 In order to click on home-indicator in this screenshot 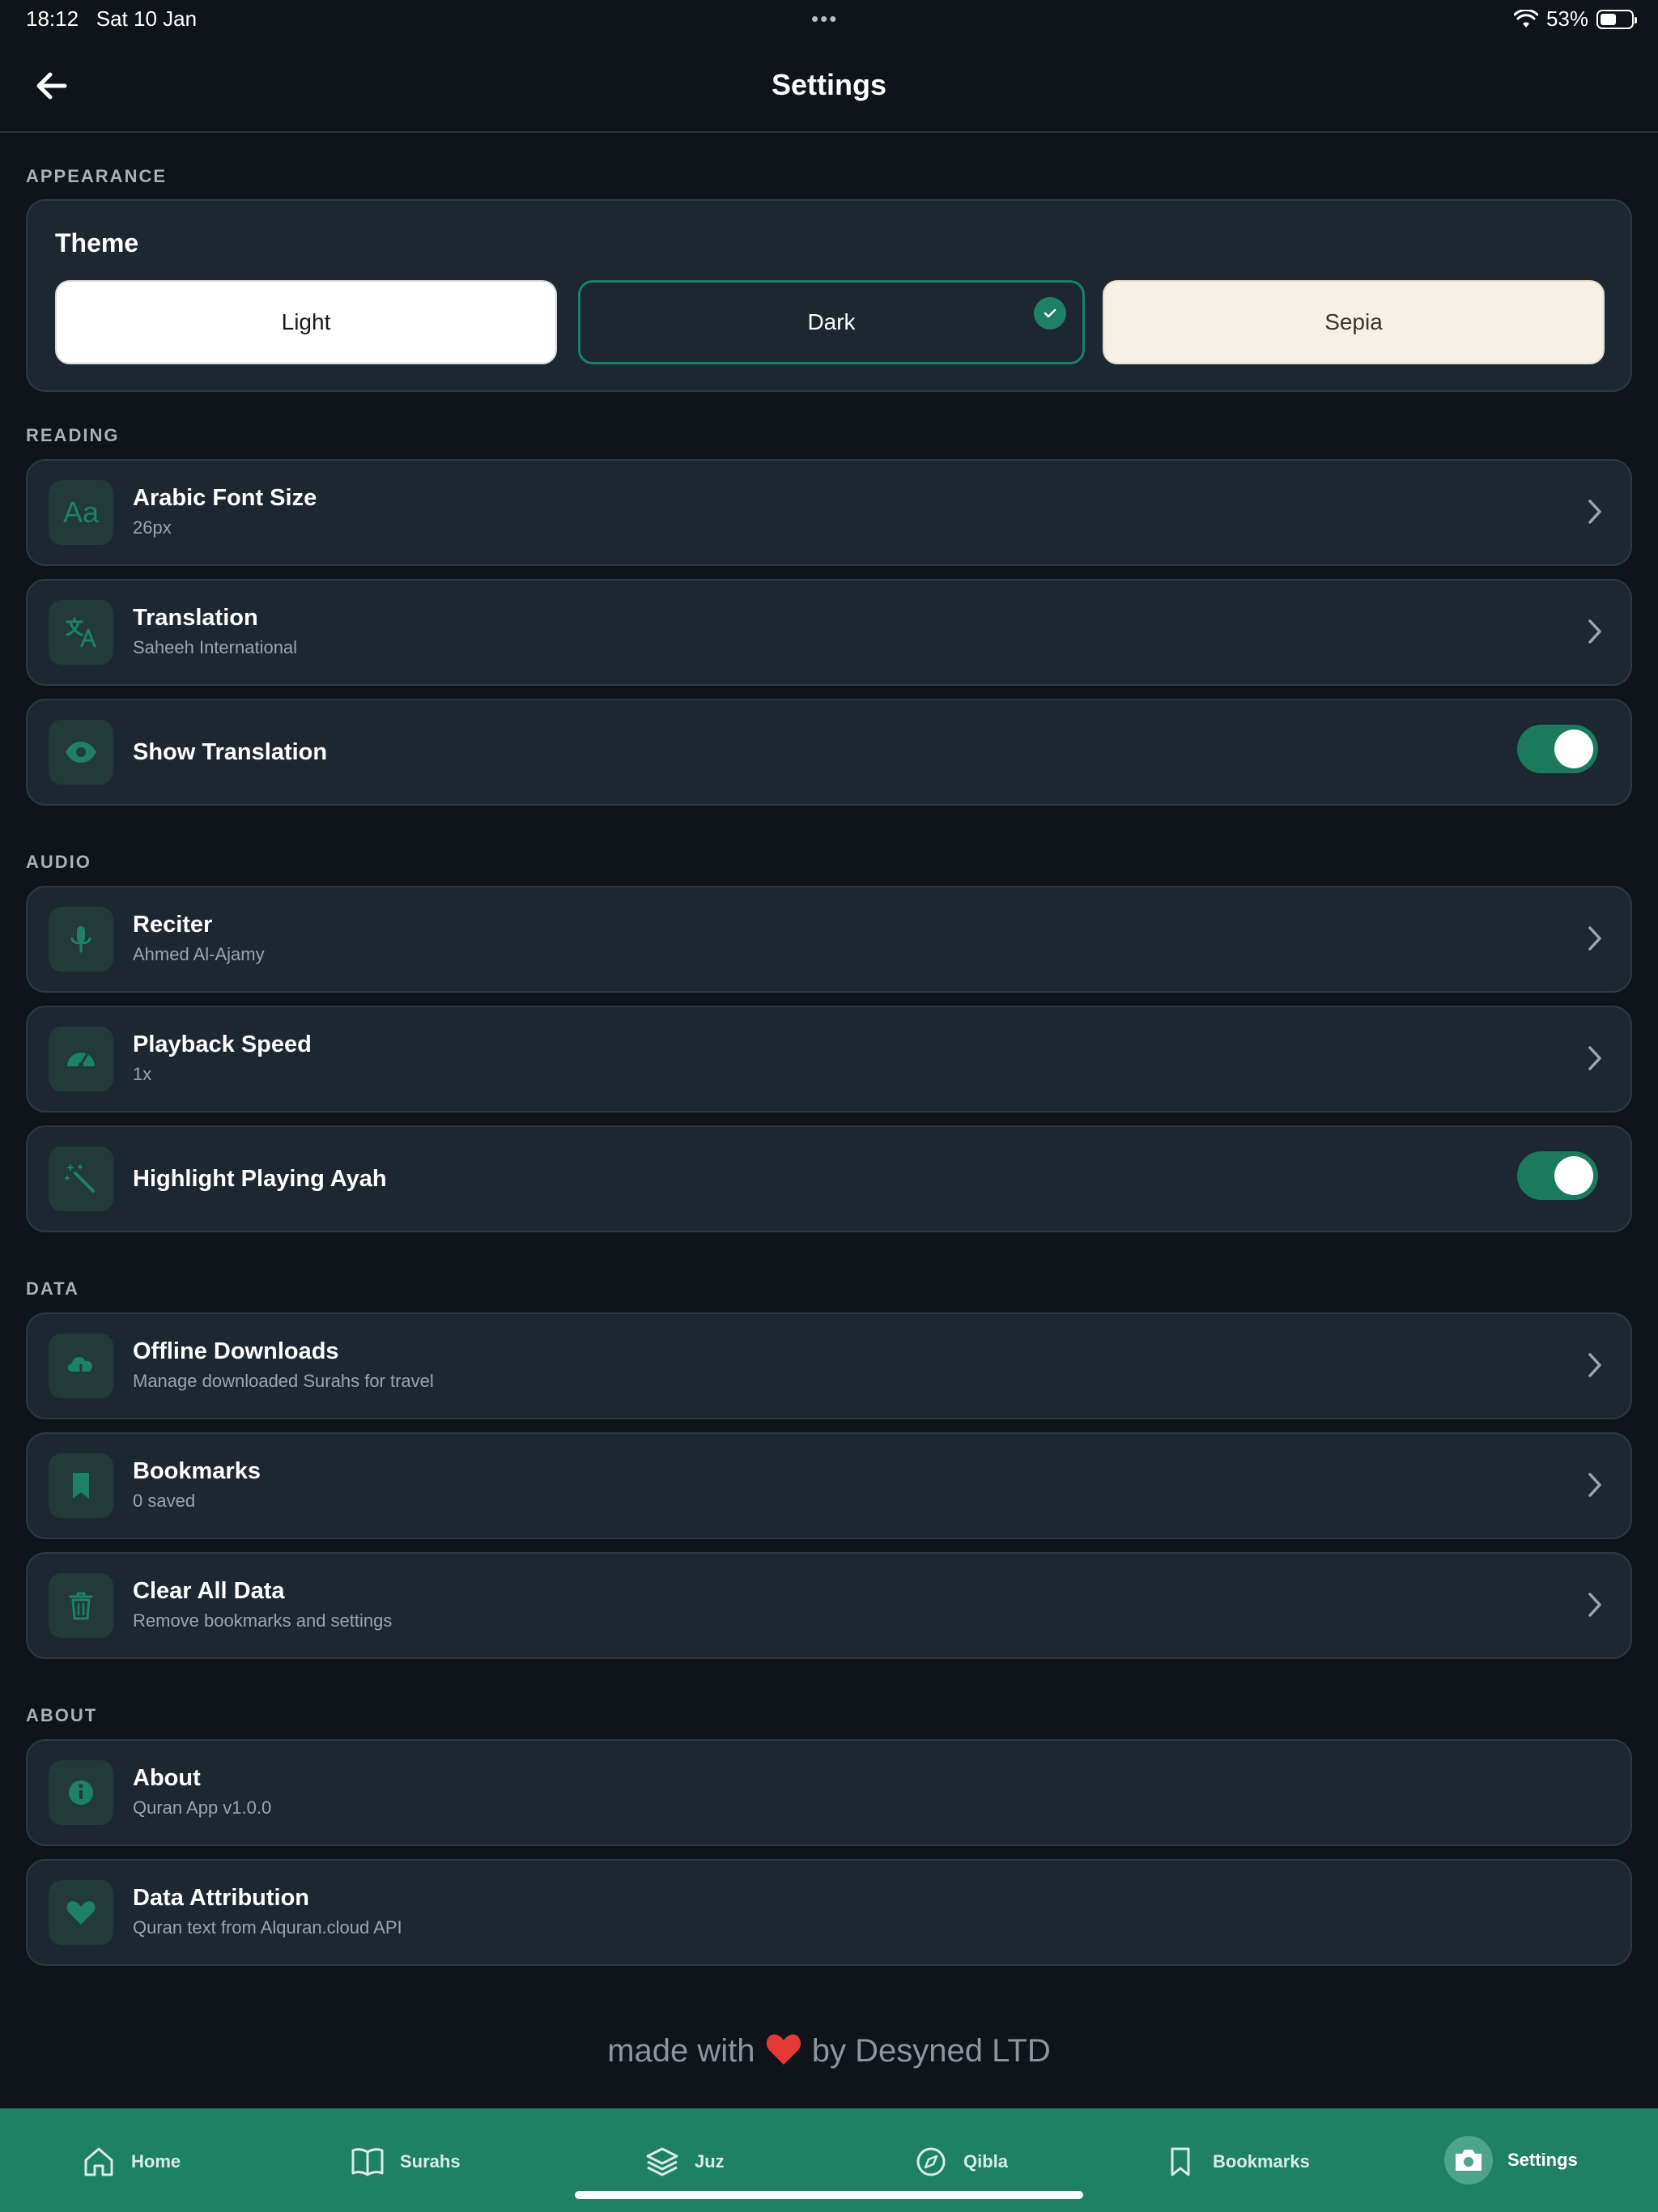, I will do `click(829, 2195)`.